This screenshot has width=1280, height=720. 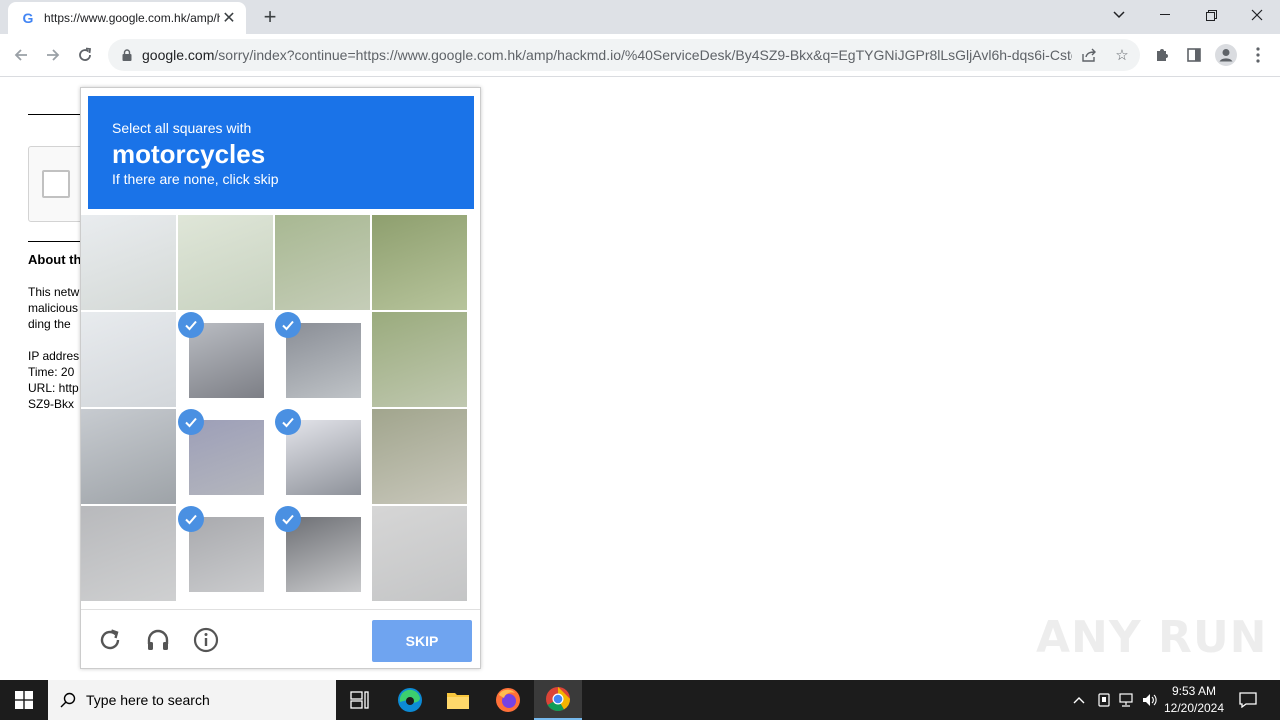 What do you see at coordinates (1194, 700) in the screenshot?
I see `taskbar-clock: 9:53 AM 12/20/2024` at bounding box center [1194, 700].